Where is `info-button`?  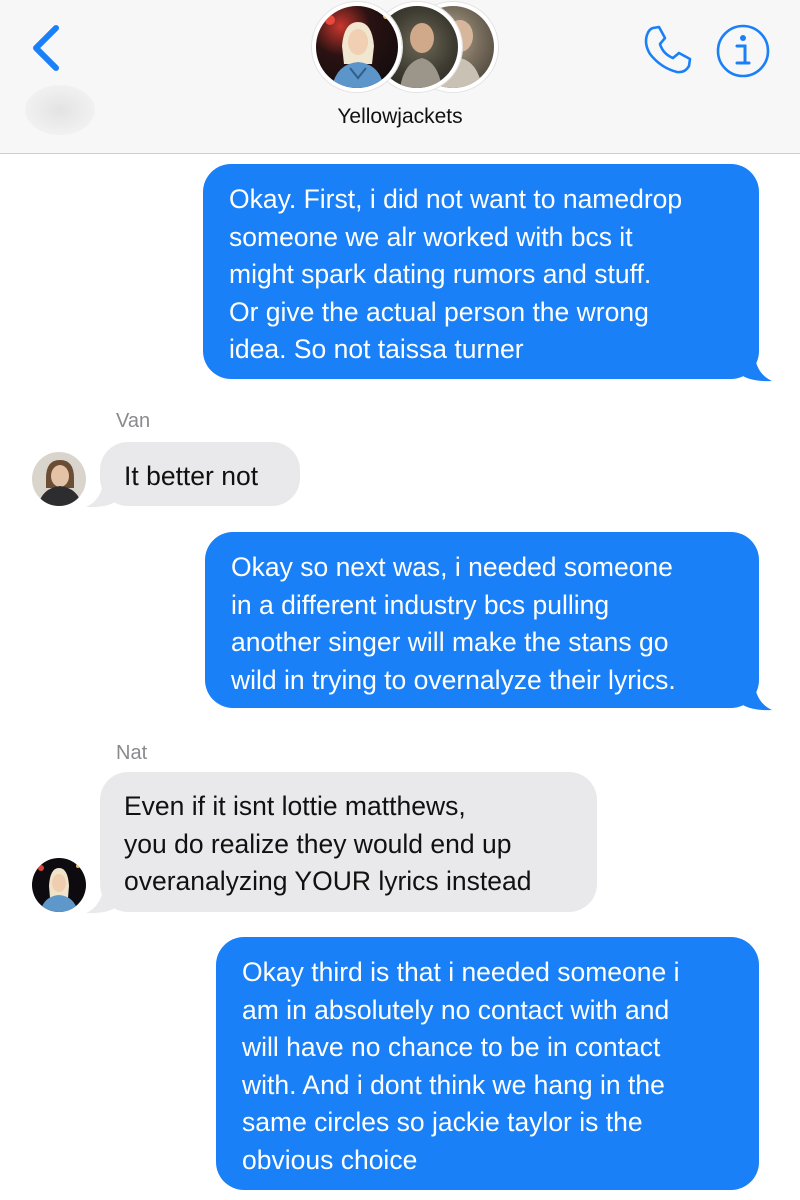 info-button is located at coordinates (743, 51).